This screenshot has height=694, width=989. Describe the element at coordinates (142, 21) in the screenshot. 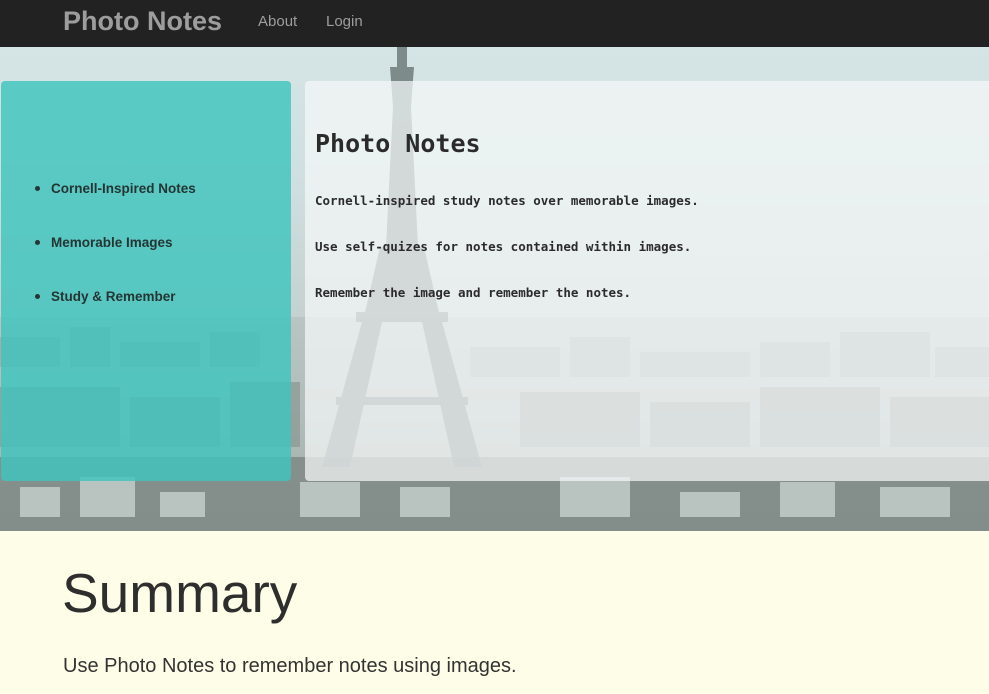

I see `brand-link: Photo Notes` at that location.